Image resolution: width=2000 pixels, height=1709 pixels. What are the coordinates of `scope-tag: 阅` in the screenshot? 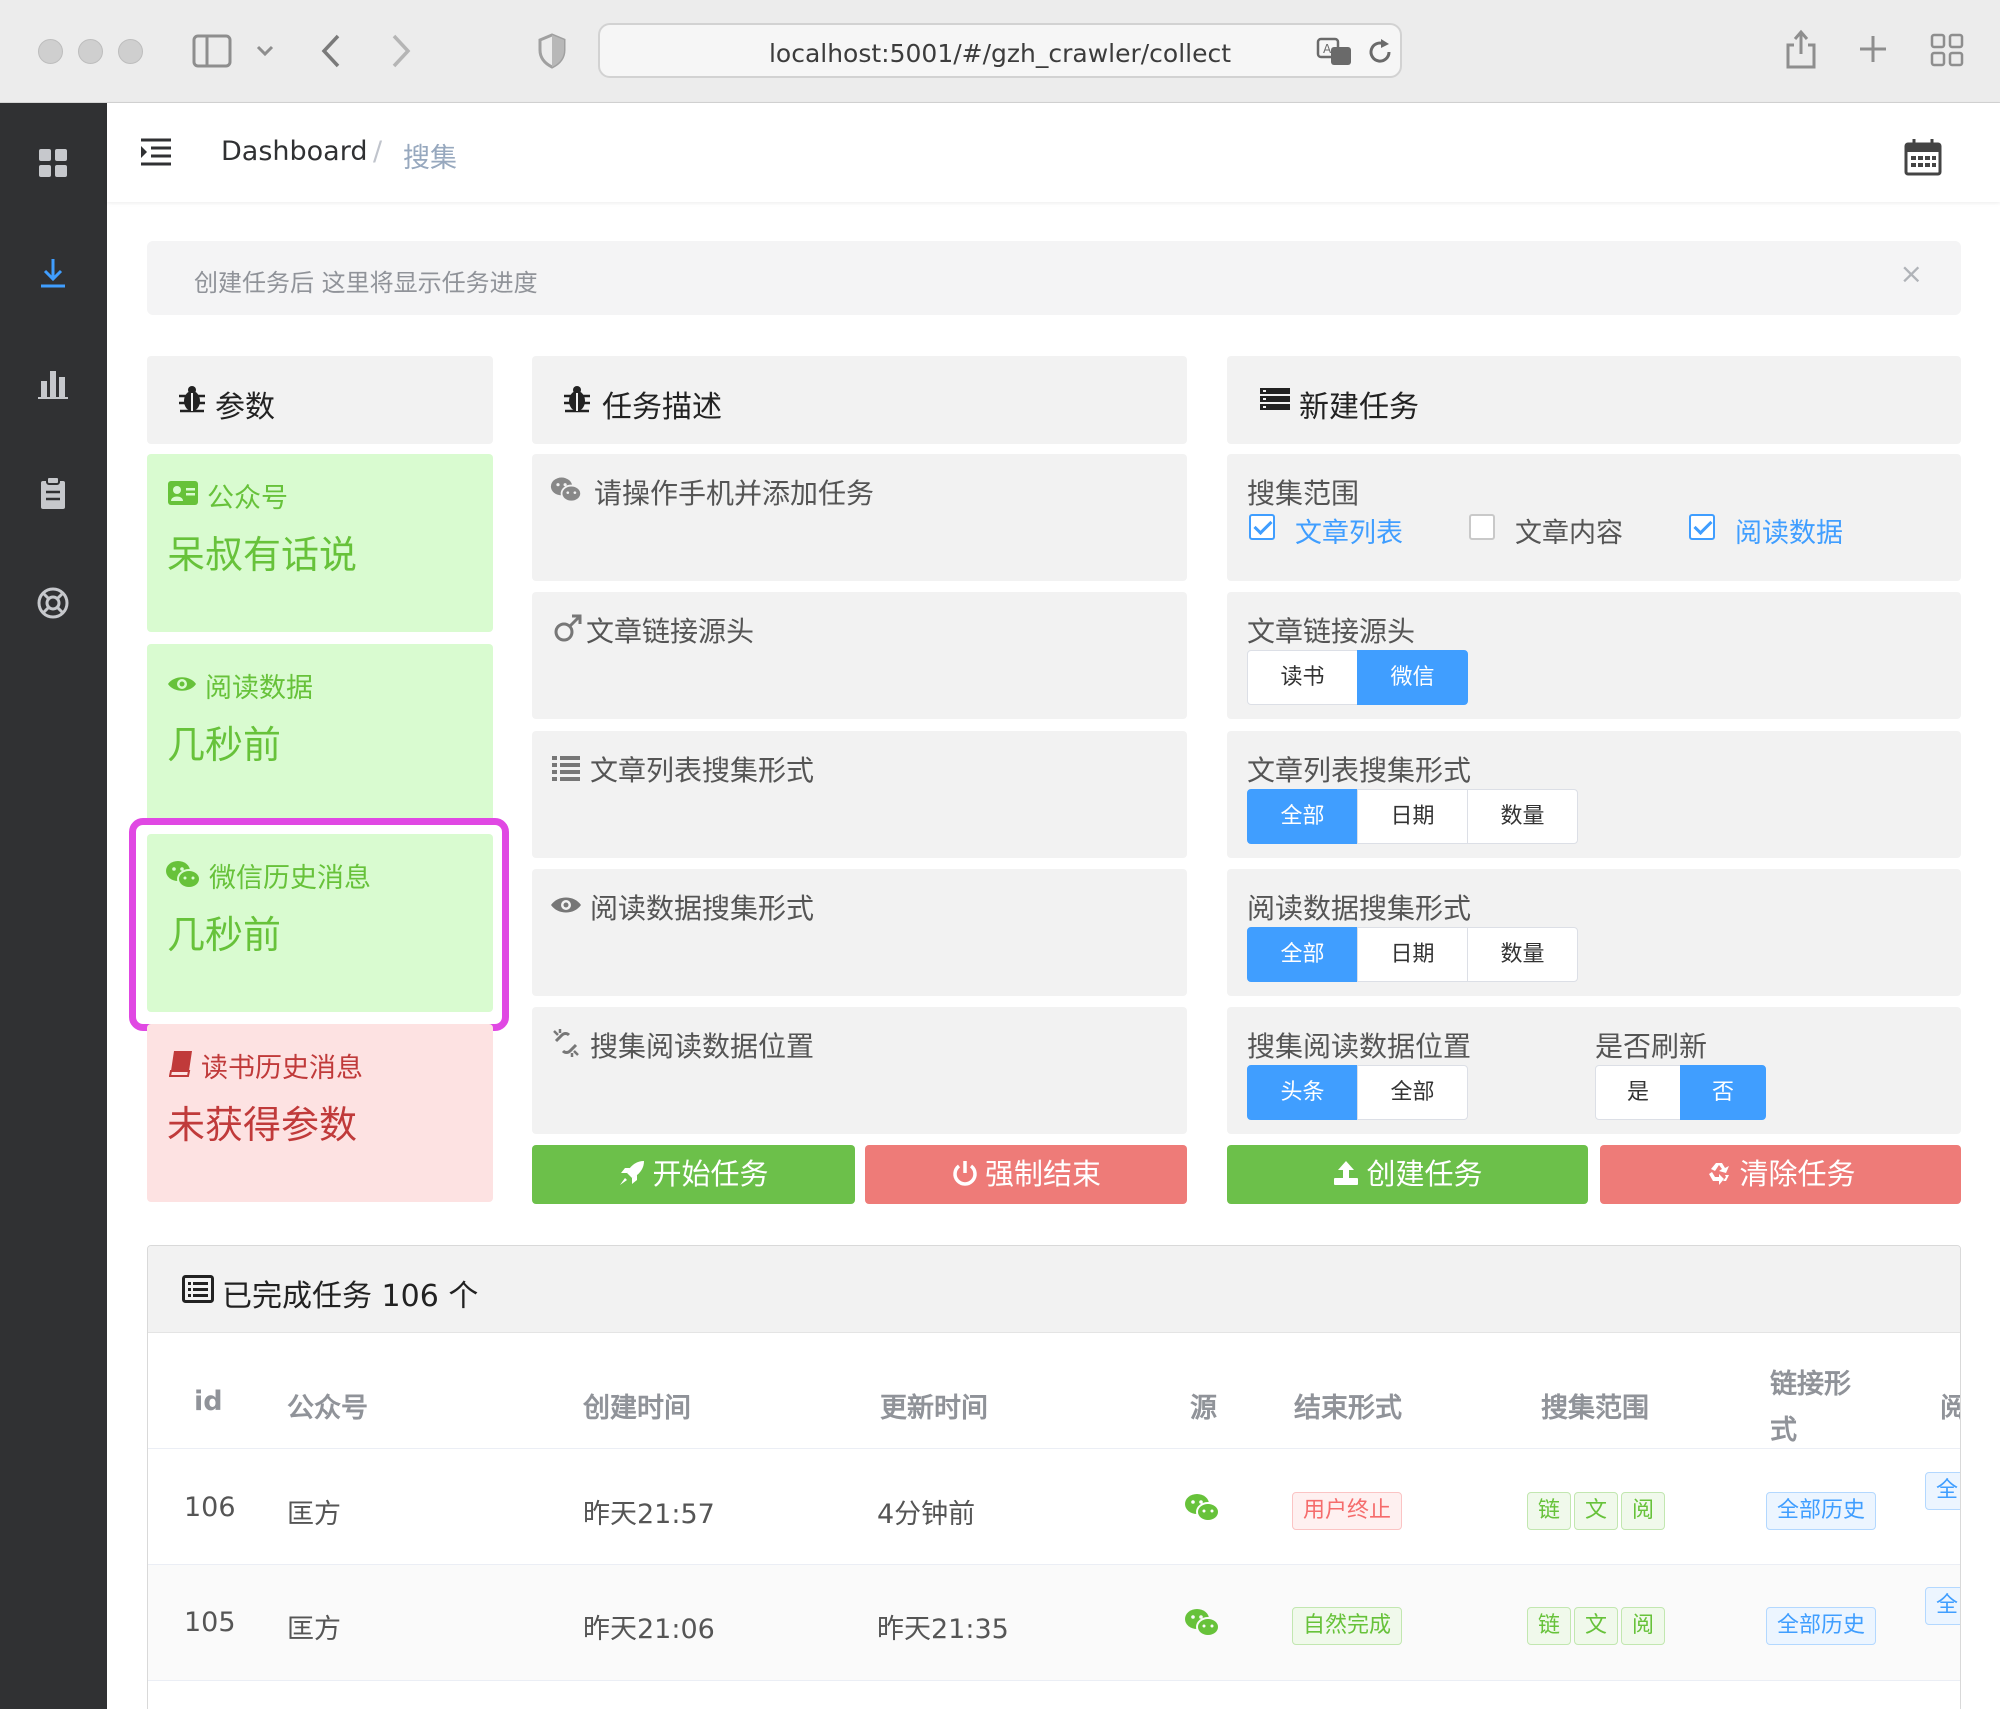 It's located at (1643, 1511).